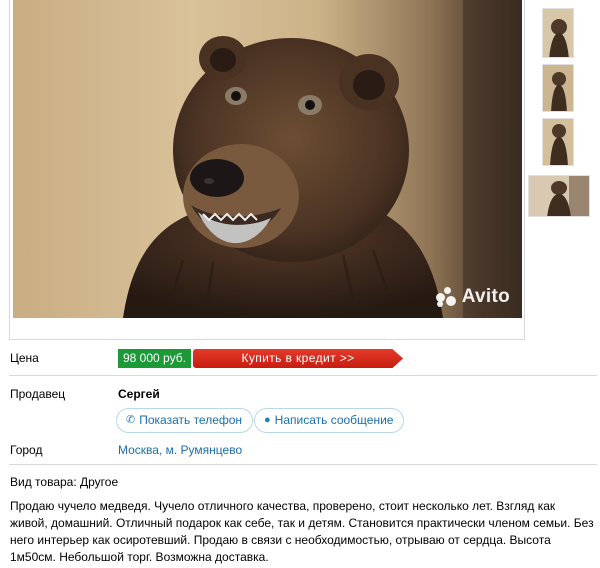  Describe the element at coordinates (38, 394) in the screenshot. I see `seller-label: Продавец` at that location.